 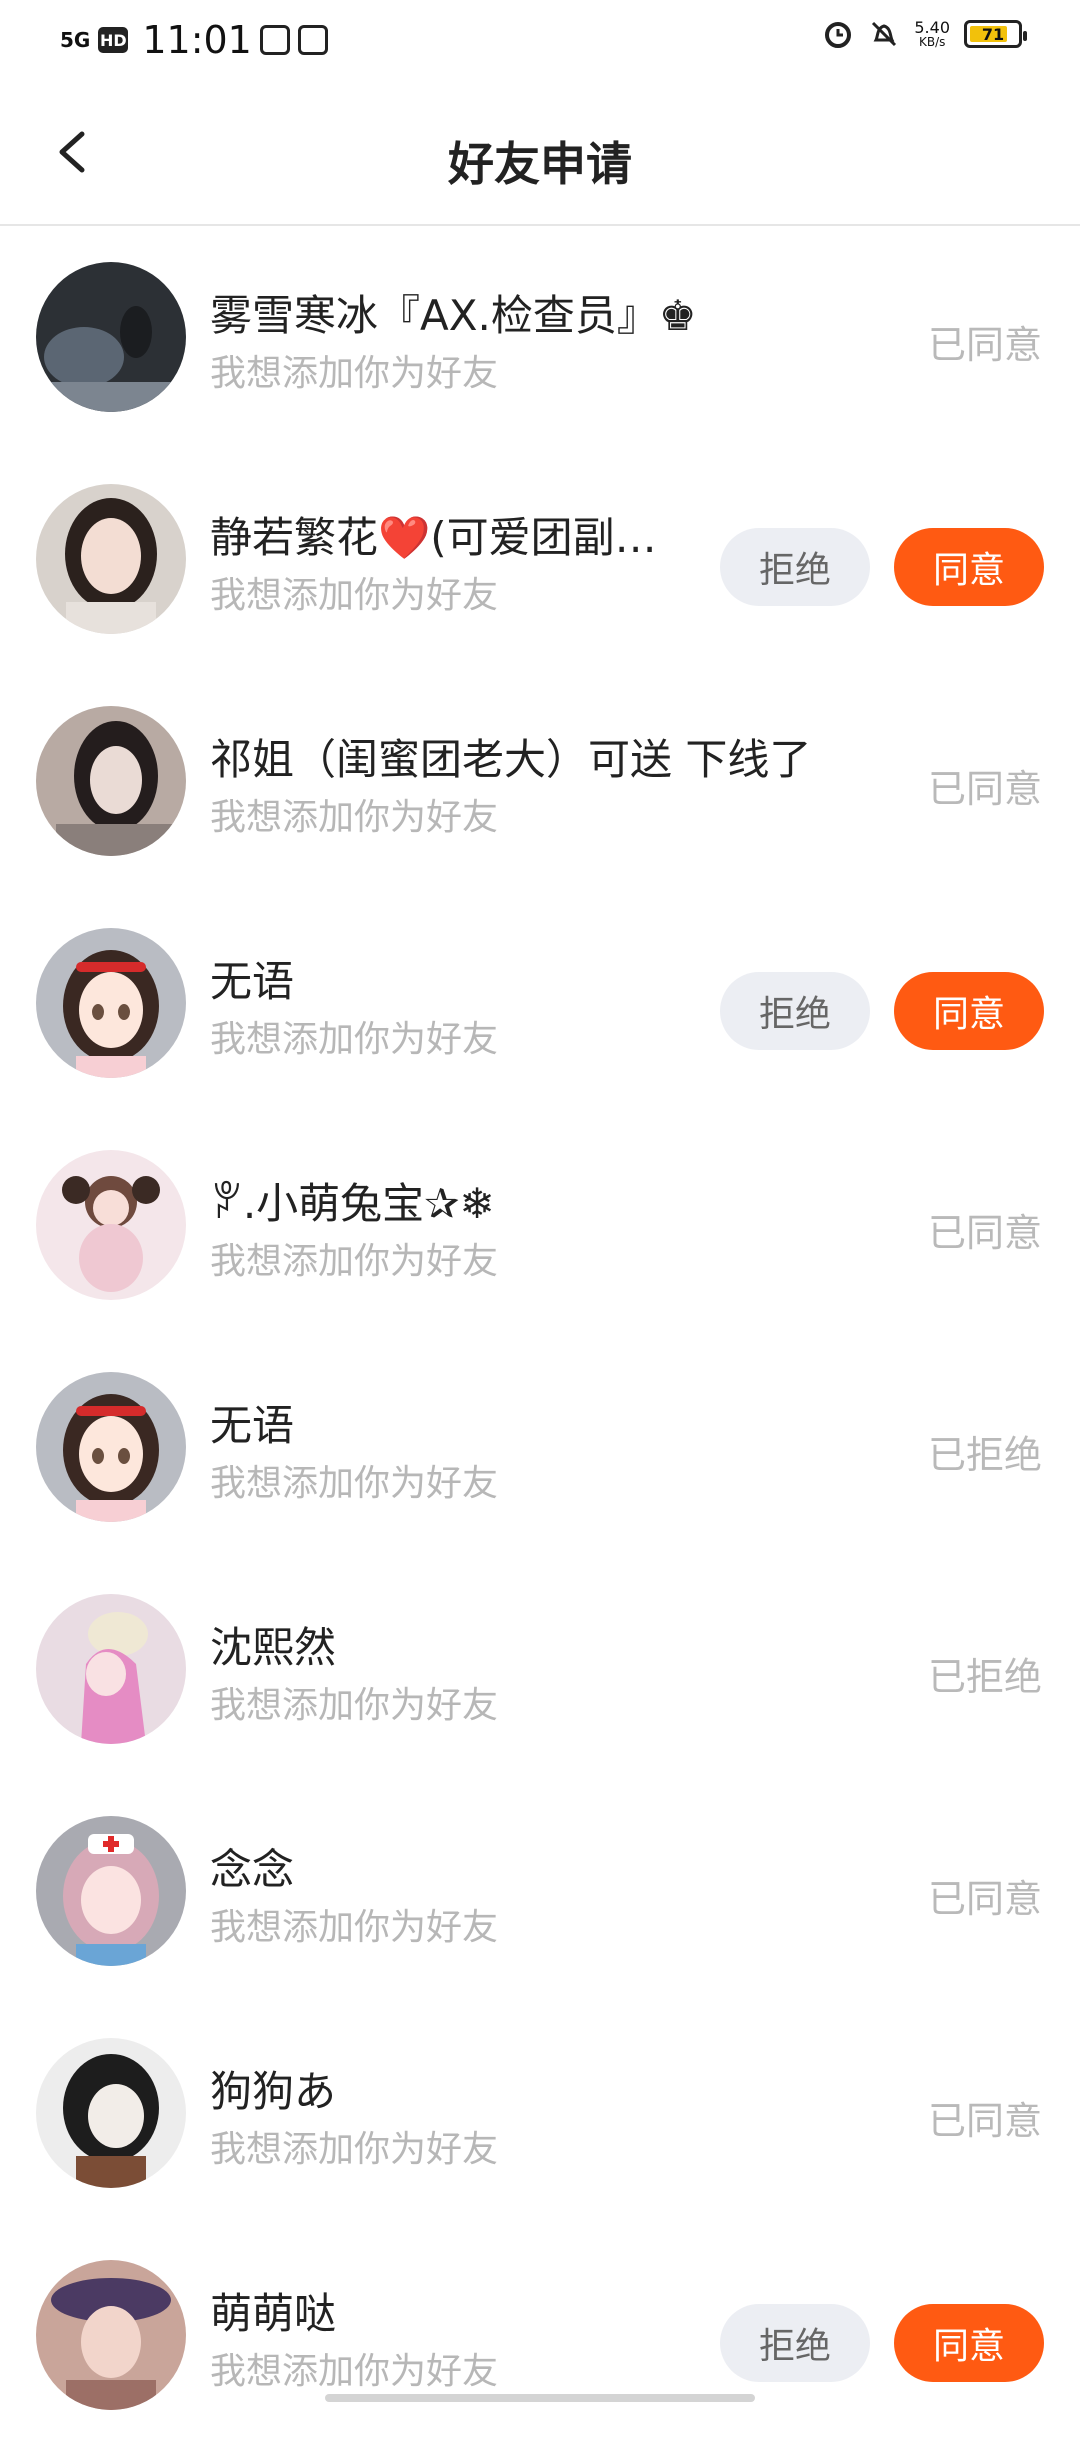 I want to click on request-name: 祁姐（闺蜜团老大）可送 下线了, so click(x=511, y=759).